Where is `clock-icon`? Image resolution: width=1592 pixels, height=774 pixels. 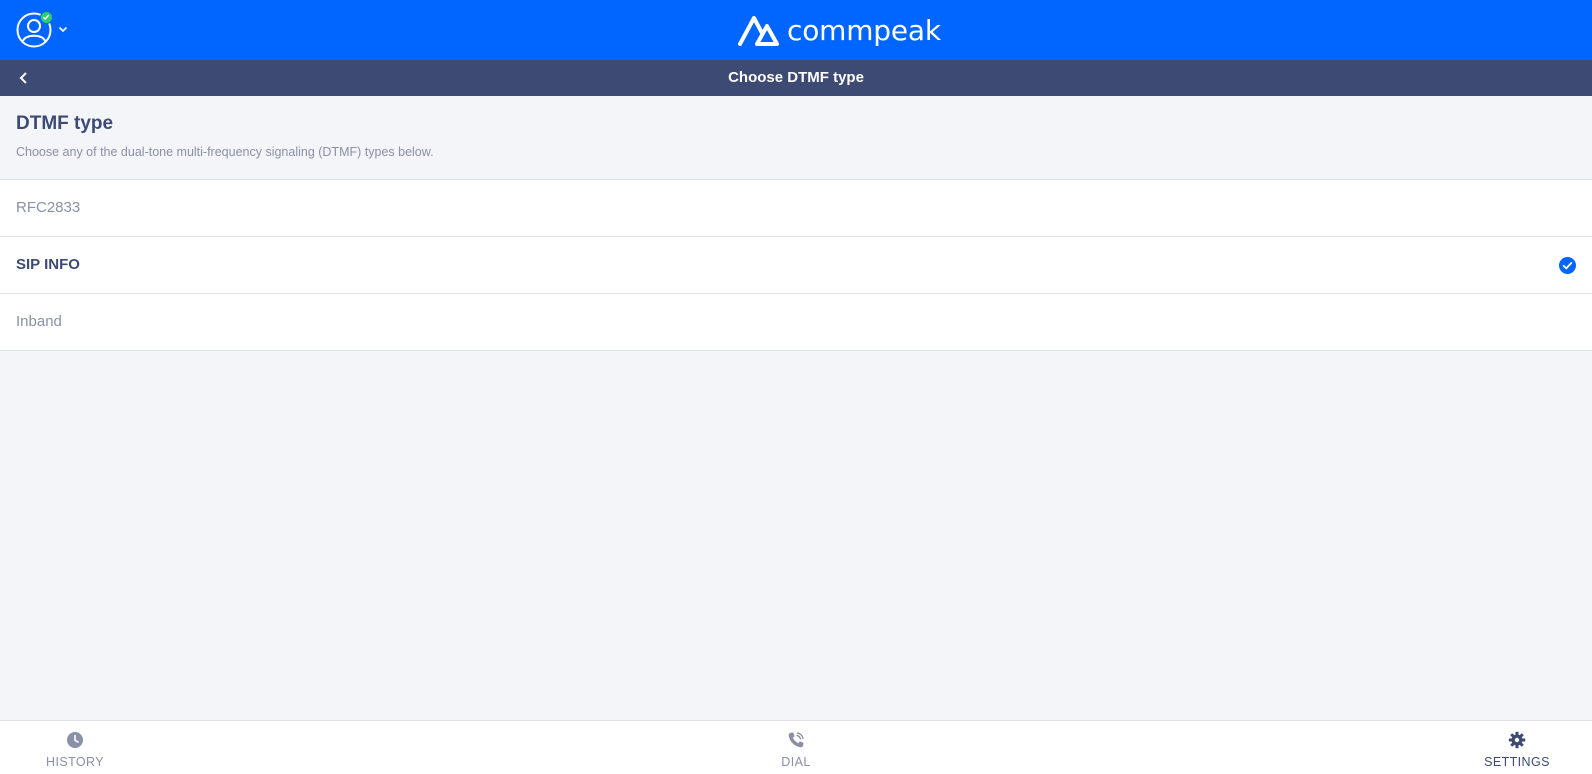 clock-icon is located at coordinates (75, 740).